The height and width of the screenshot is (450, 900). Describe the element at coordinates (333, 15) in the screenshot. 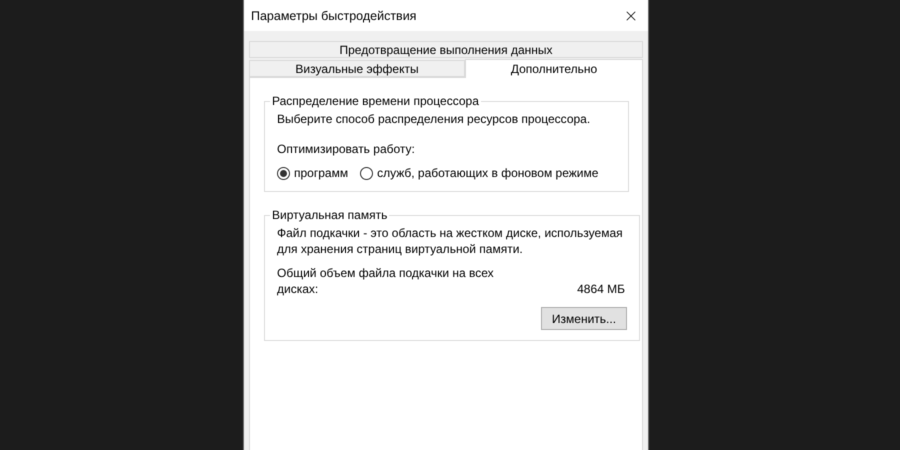

I see `window-title: Параметры быстродействия` at that location.